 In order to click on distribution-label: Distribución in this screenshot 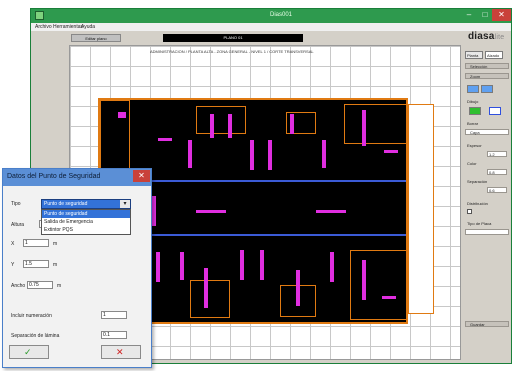, I will do `click(477, 203)`.